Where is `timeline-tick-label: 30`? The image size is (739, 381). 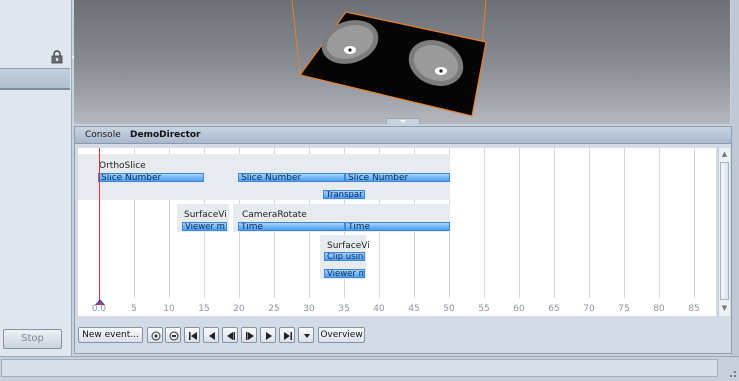
timeline-tick-label: 30 is located at coordinates (309, 309).